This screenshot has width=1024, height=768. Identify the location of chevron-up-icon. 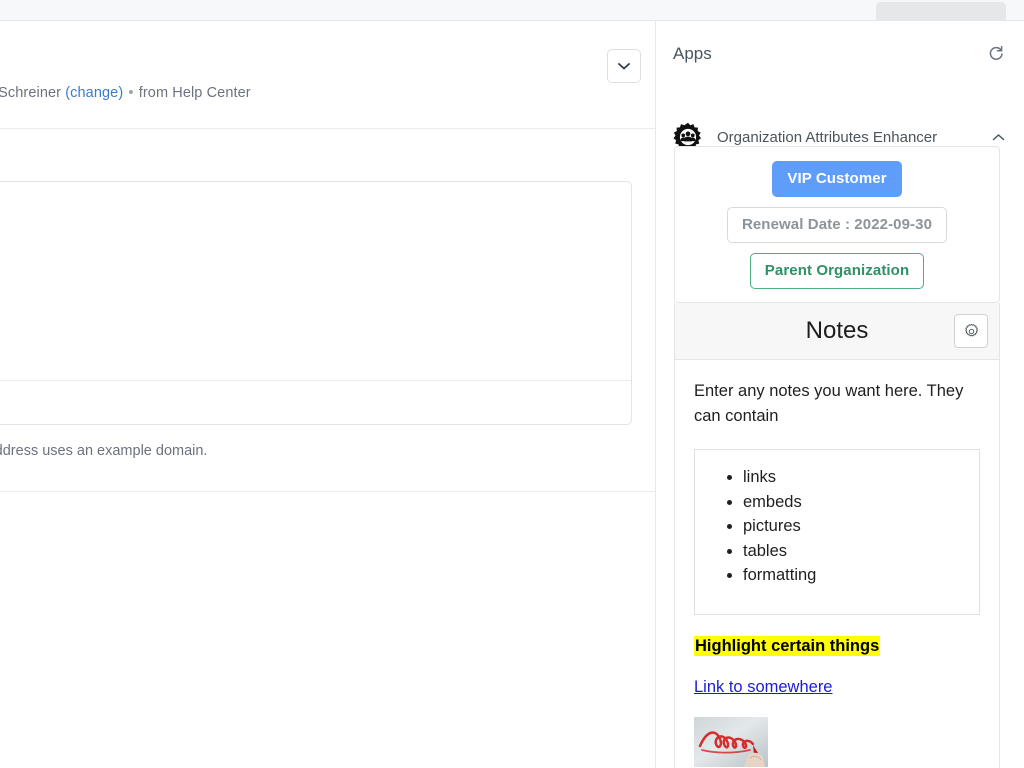
(998, 136).